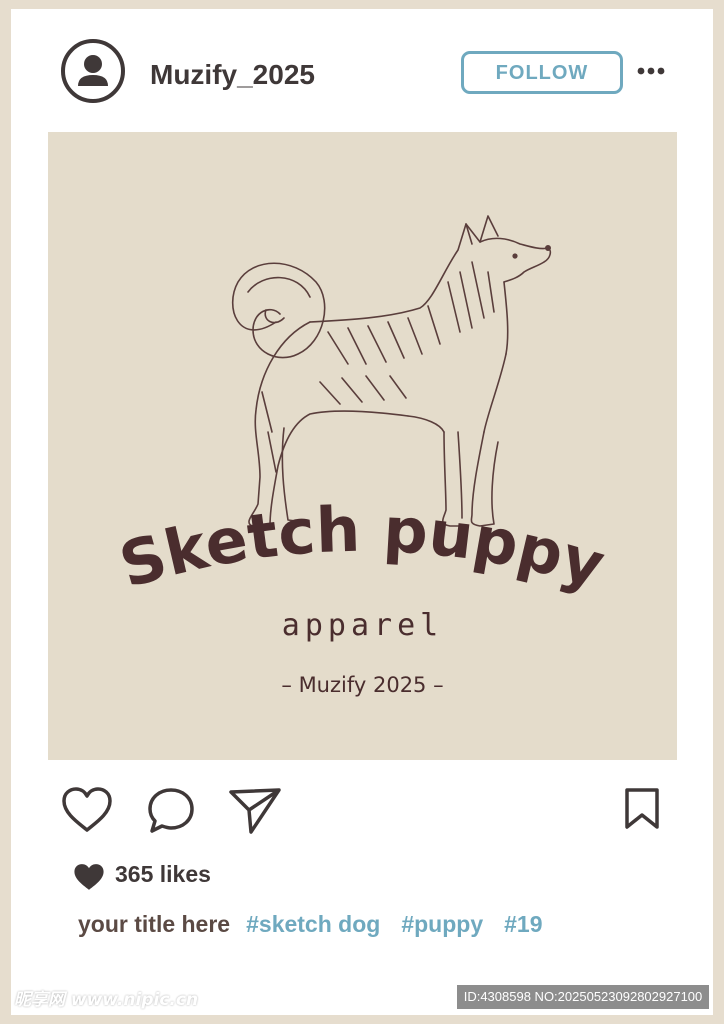  I want to click on avatar, so click(93, 71).